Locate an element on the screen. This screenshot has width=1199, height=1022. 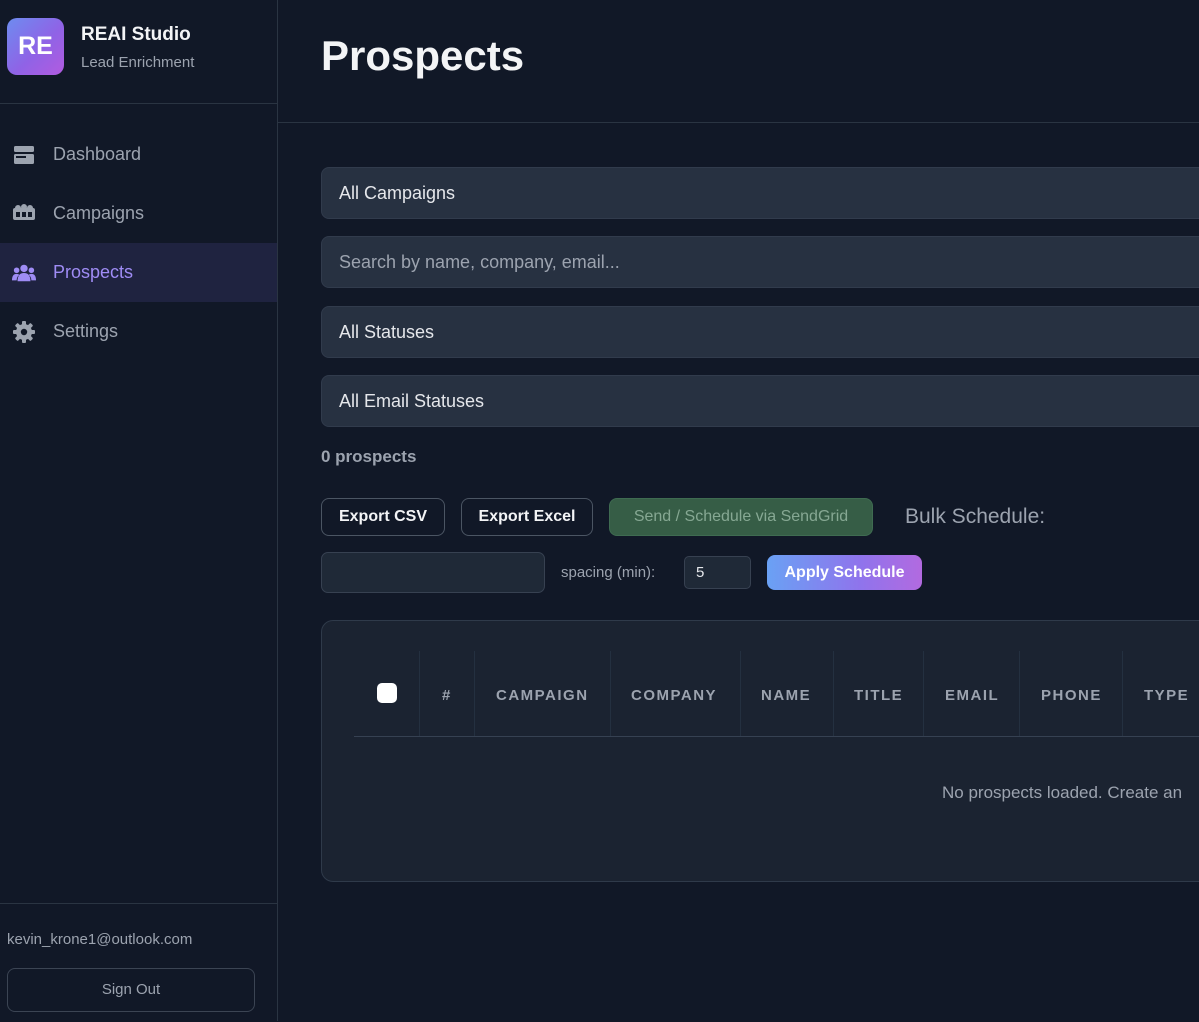
sidebar-item-label: Prospects is located at coordinates (93, 272).